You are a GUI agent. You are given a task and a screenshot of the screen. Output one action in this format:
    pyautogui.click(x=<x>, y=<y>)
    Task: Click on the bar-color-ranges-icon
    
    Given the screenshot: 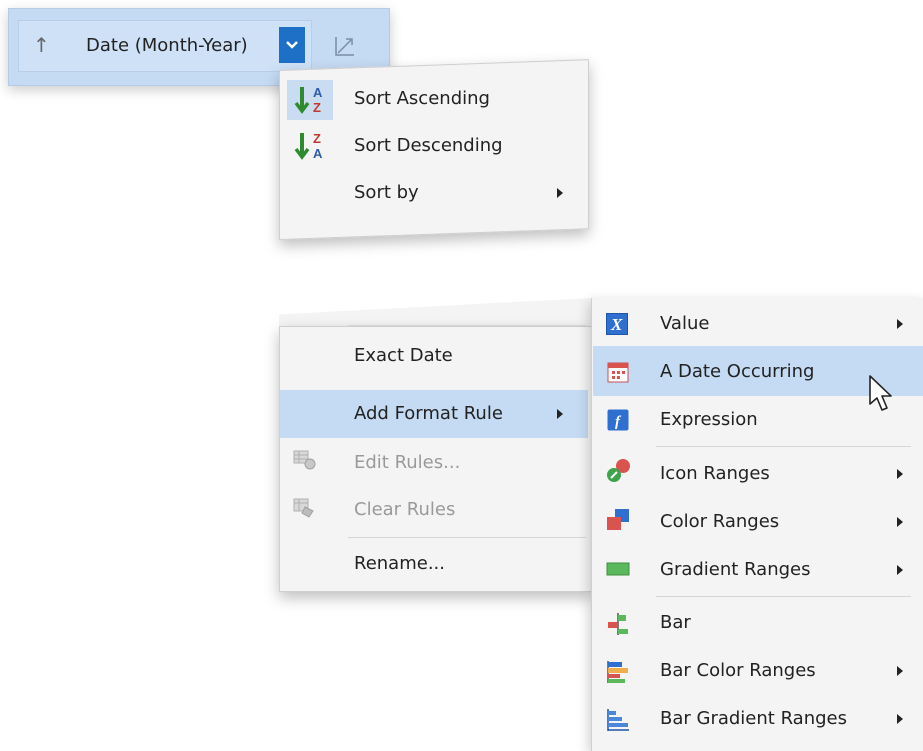 What is the action you would take?
    pyautogui.click(x=618, y=674)
    